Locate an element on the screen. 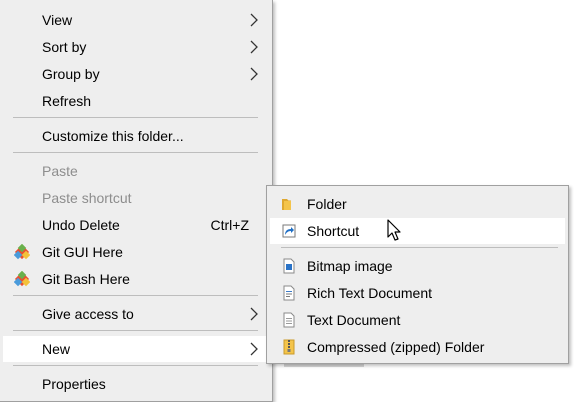  submenu-item-text-document: Text Document is located at coordinates (417, 320).